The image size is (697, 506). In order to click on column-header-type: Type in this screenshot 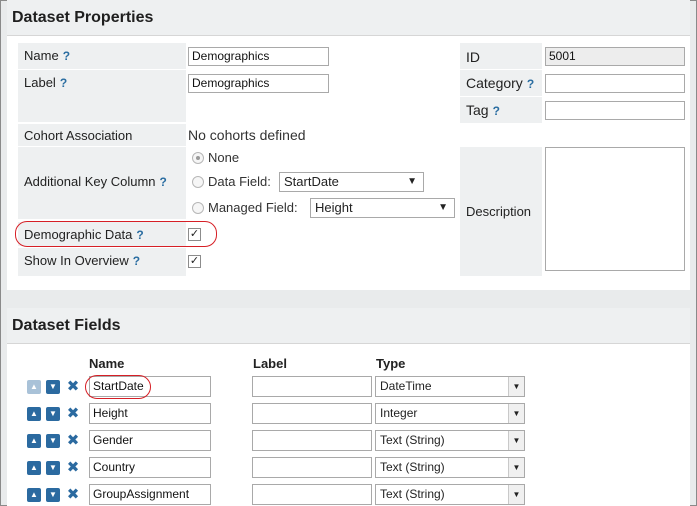, I will do `click(391, 363)`.